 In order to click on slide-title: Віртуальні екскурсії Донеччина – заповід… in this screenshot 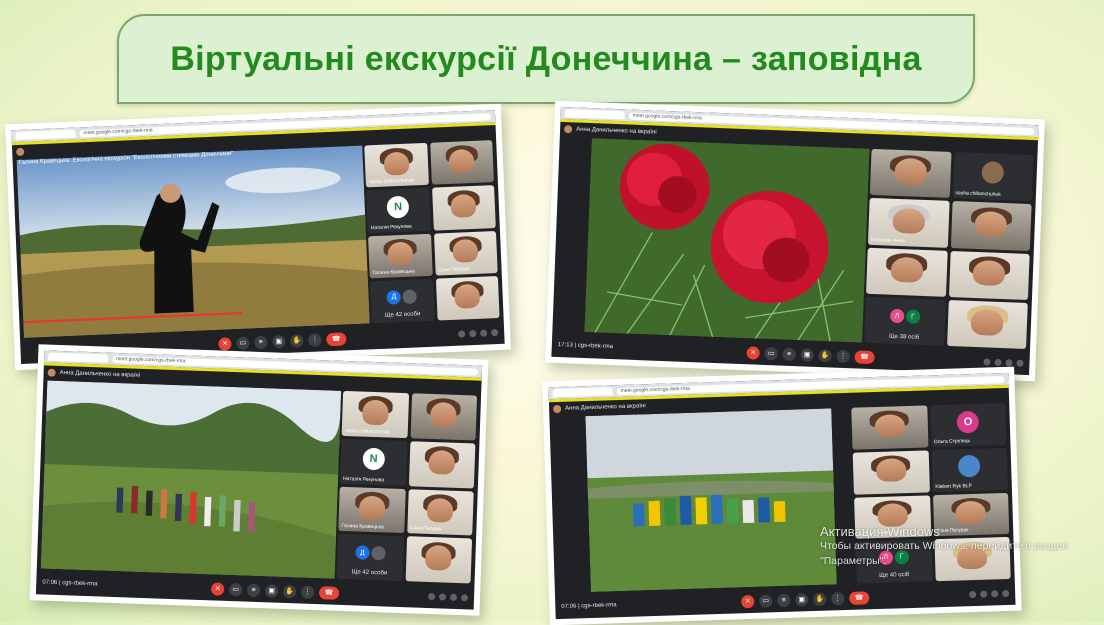, I will do `click(546, 58)`.